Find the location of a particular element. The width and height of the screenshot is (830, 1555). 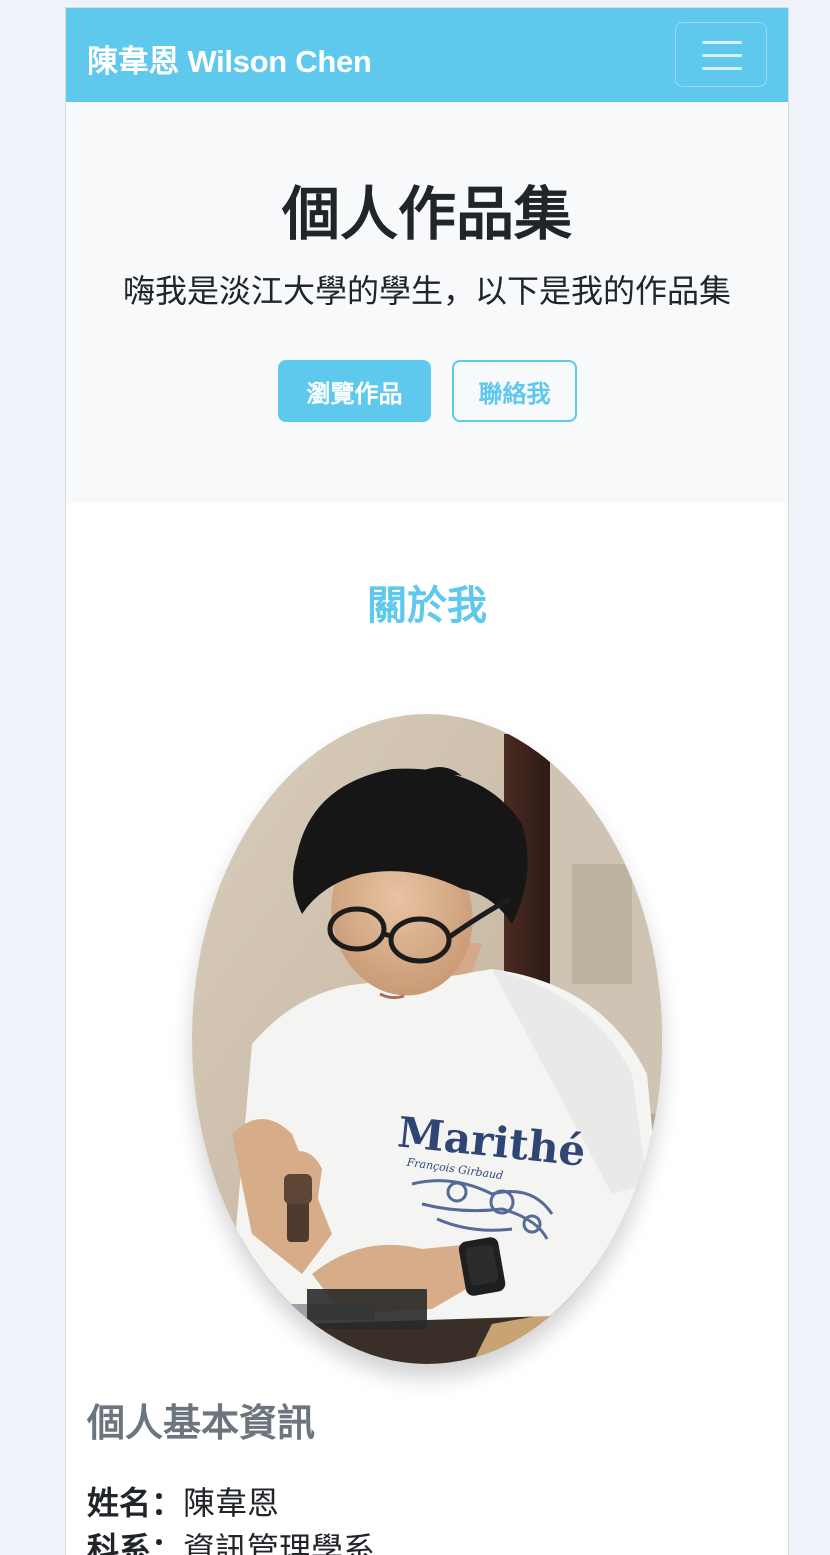

basic-info-title: 個人基本資訊 is located at coordinates (201, 1423).